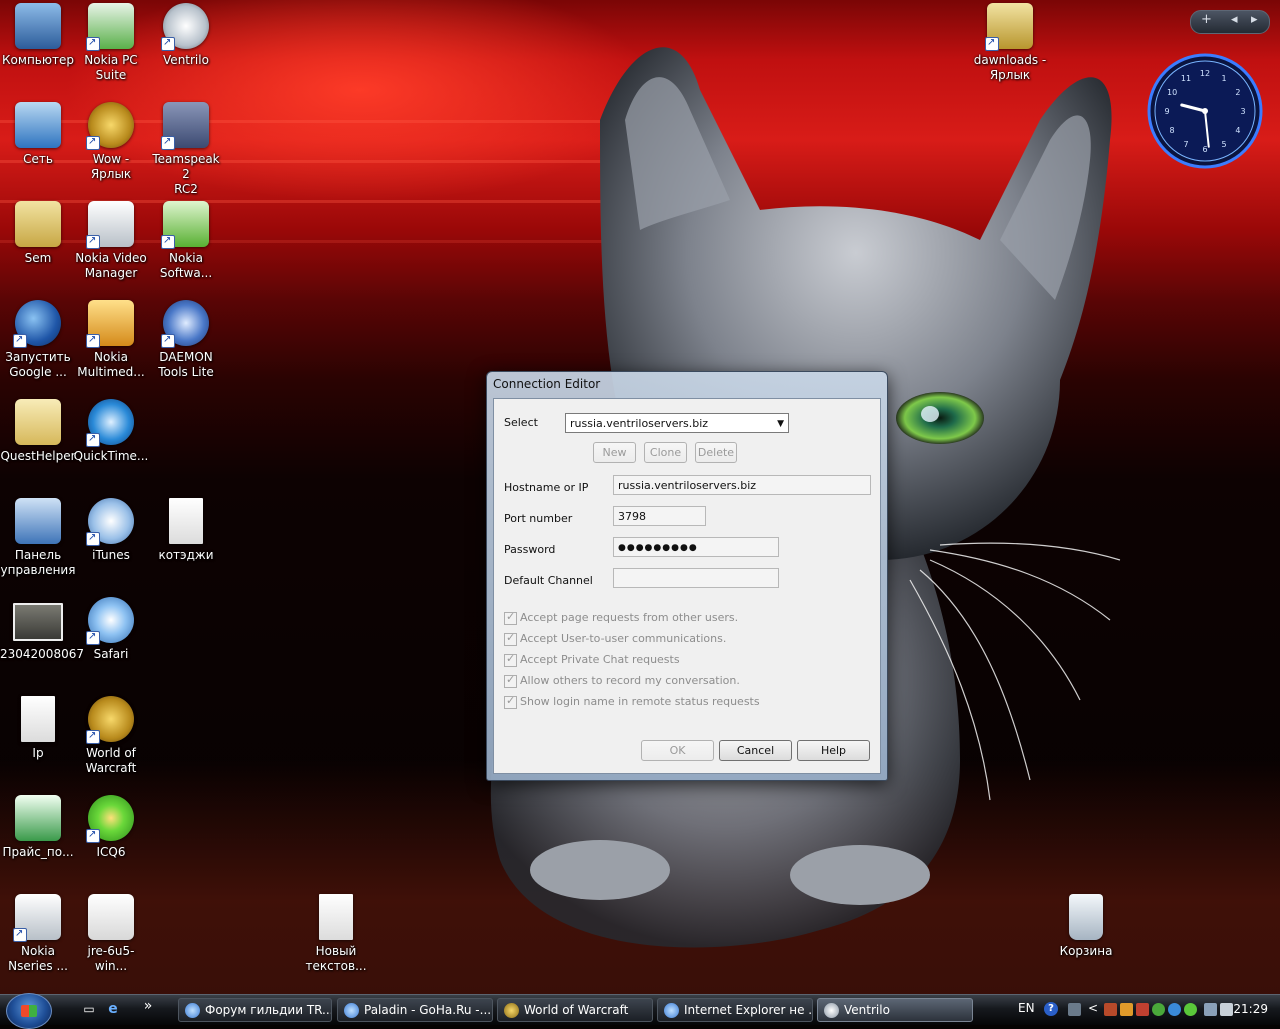  I want to click on nokia-video-manager-icon, so click(110, 225).